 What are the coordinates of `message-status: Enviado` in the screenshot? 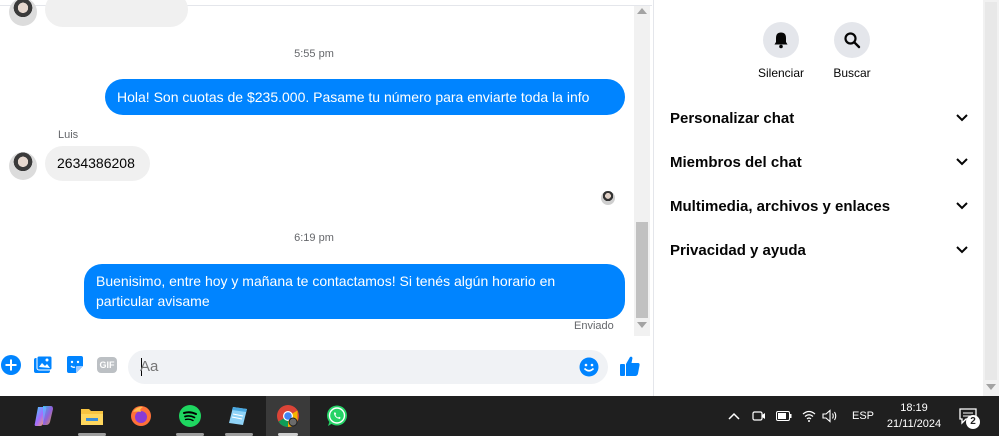 It's located at (594, 326).